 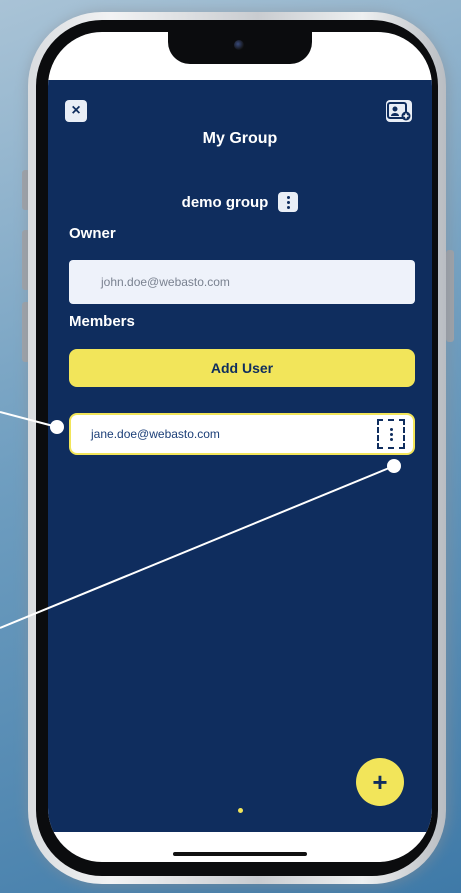 What do you see at coordinates (102, 321) in the screenshot?
I see `members-label: Members` at bounding box center [102, 321].